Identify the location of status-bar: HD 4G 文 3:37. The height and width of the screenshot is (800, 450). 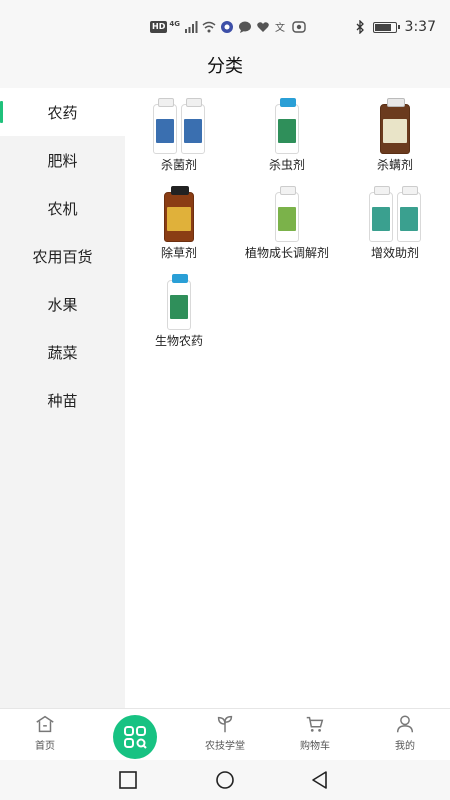
(225, 26).